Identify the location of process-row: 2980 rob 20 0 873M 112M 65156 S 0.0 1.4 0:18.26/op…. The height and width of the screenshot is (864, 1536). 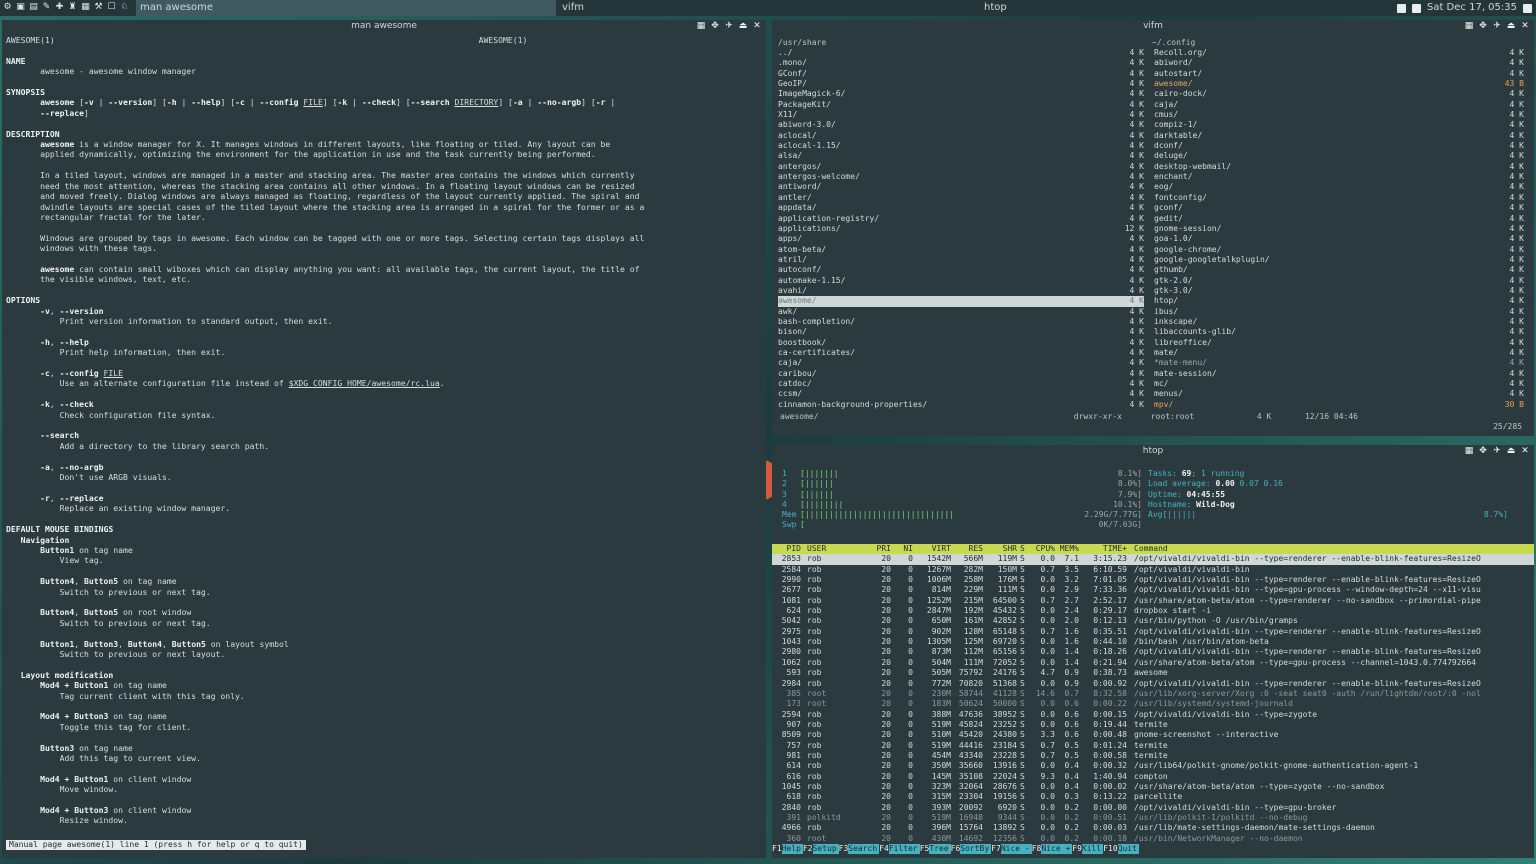
(1153, 652).